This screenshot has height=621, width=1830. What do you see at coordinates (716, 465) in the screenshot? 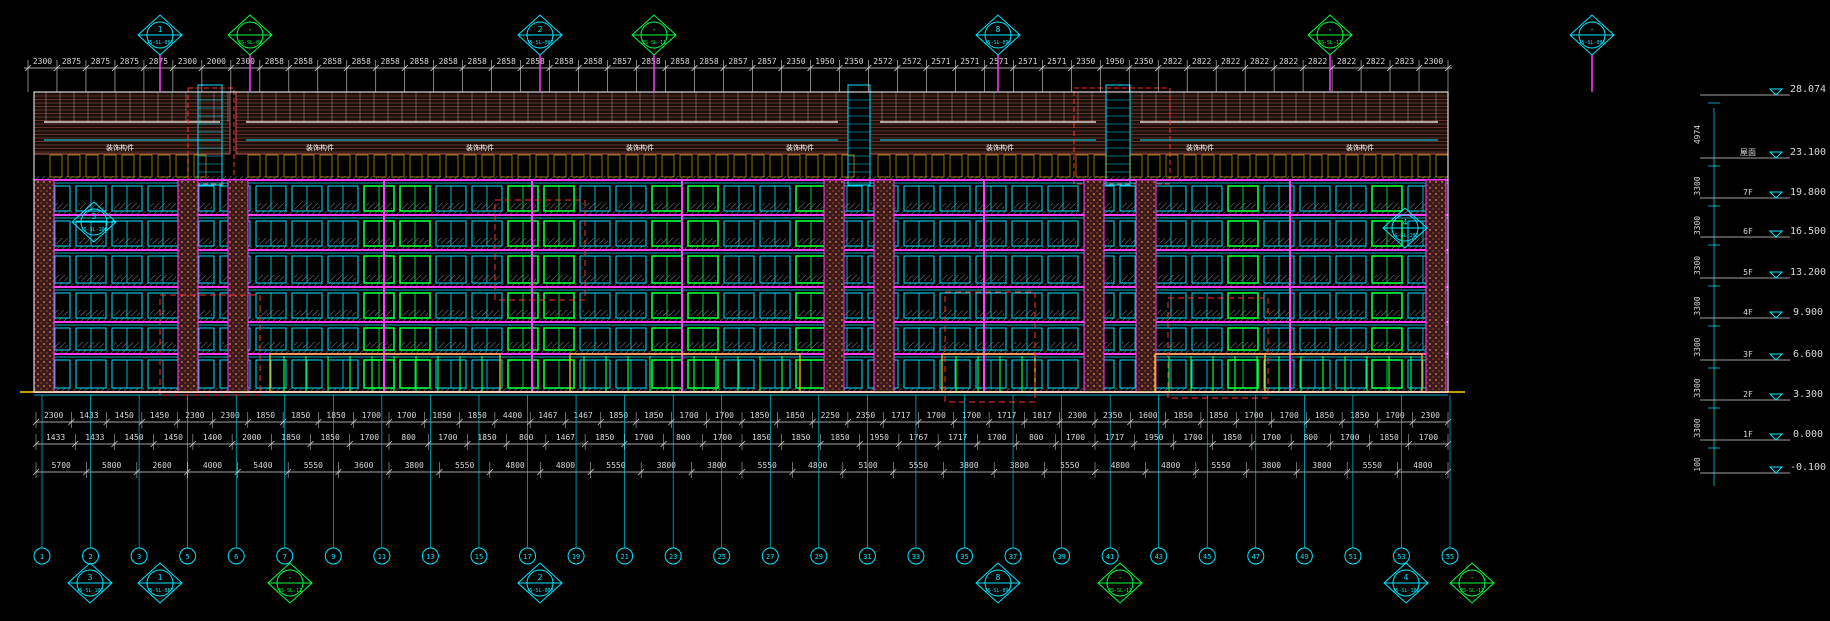
I see `bottom-dim-label: 3800` at bounding box center [716, 465].